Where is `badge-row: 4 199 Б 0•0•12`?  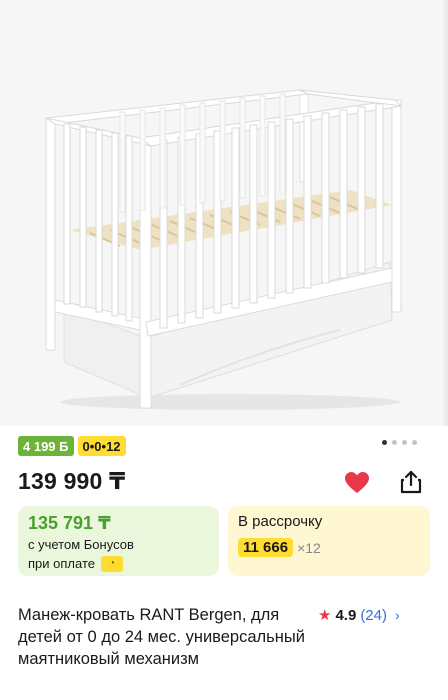
badge-row: 4 199 Б 0•0•12 is located at coordinates (72, 446).